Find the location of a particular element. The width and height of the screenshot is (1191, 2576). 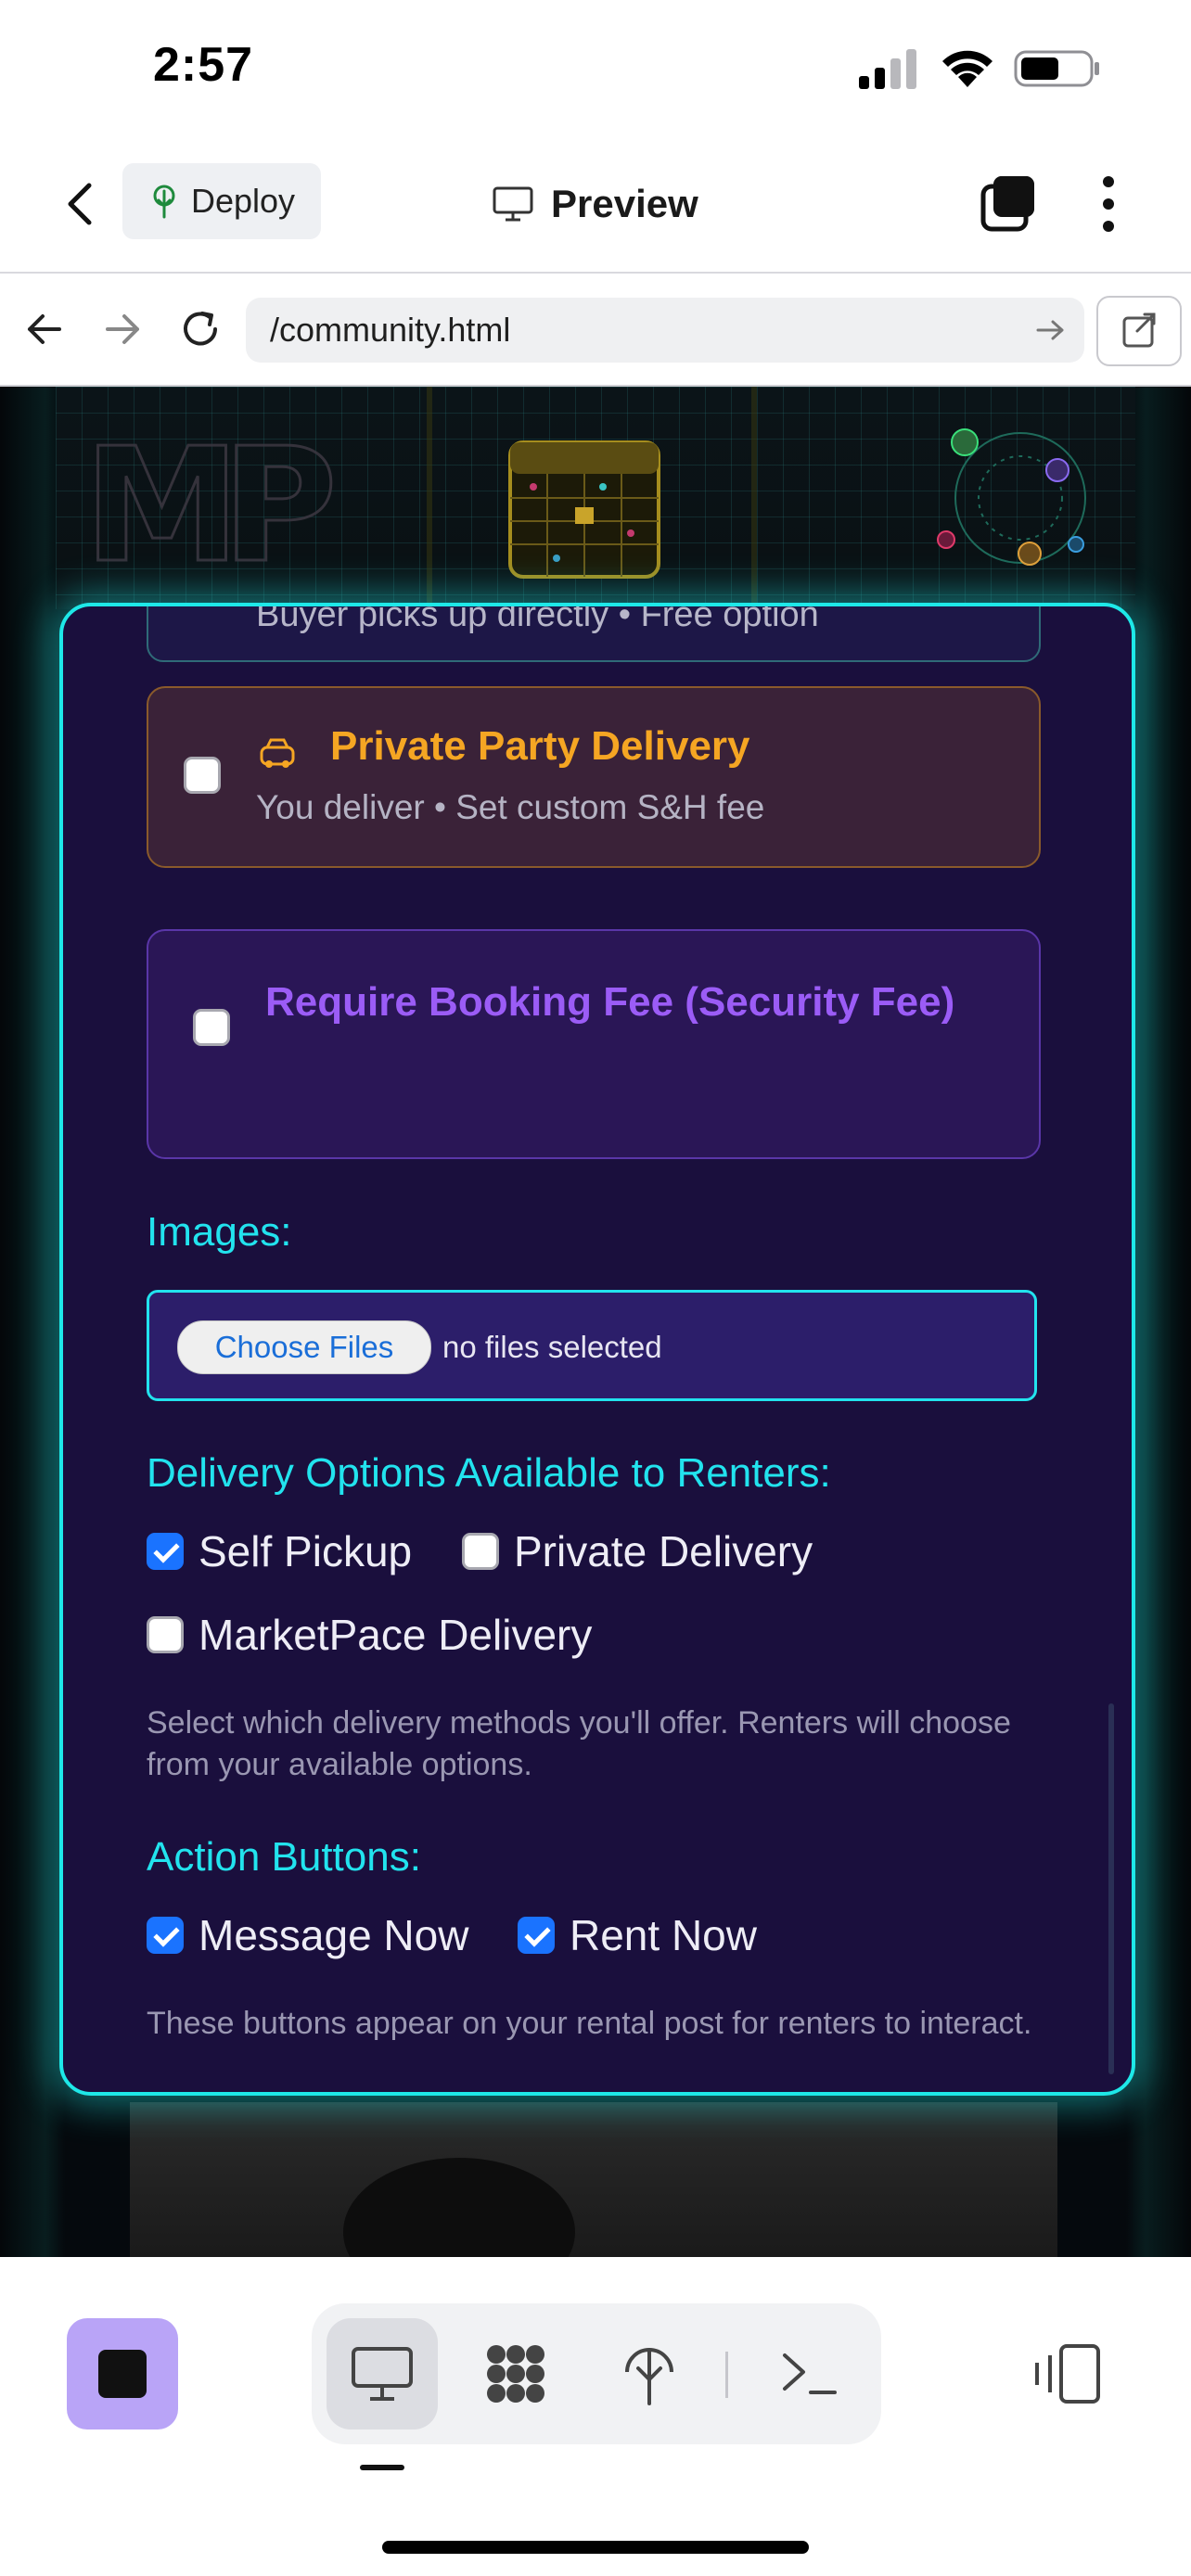

url-text: /community.html is located at coordinates (390, 330).